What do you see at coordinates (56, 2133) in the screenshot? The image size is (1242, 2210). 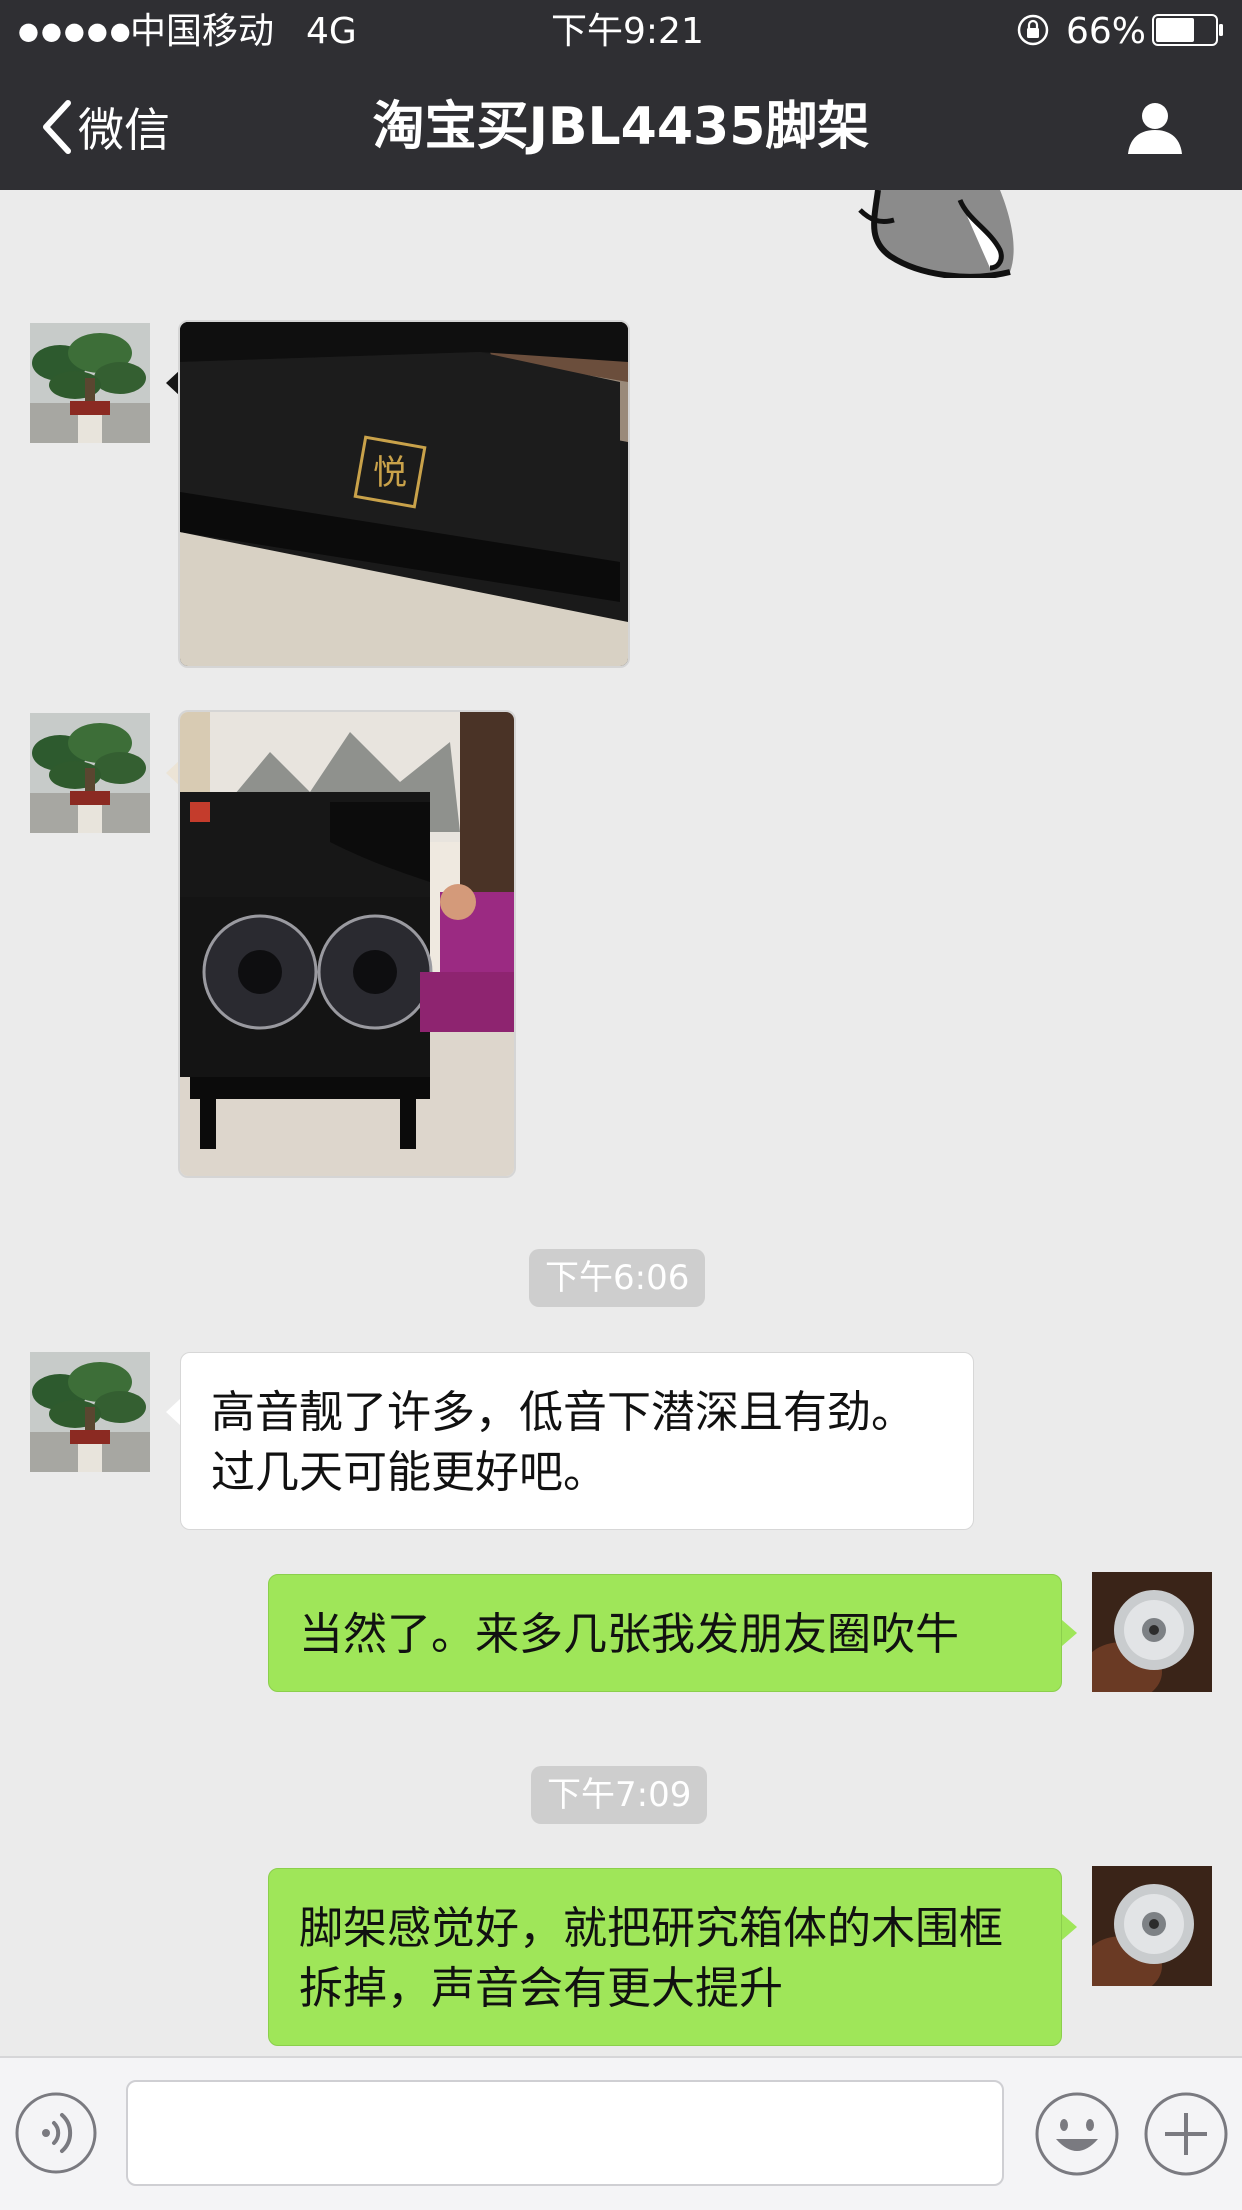 I see `voice-icon` at bounding box center [56, 2133].